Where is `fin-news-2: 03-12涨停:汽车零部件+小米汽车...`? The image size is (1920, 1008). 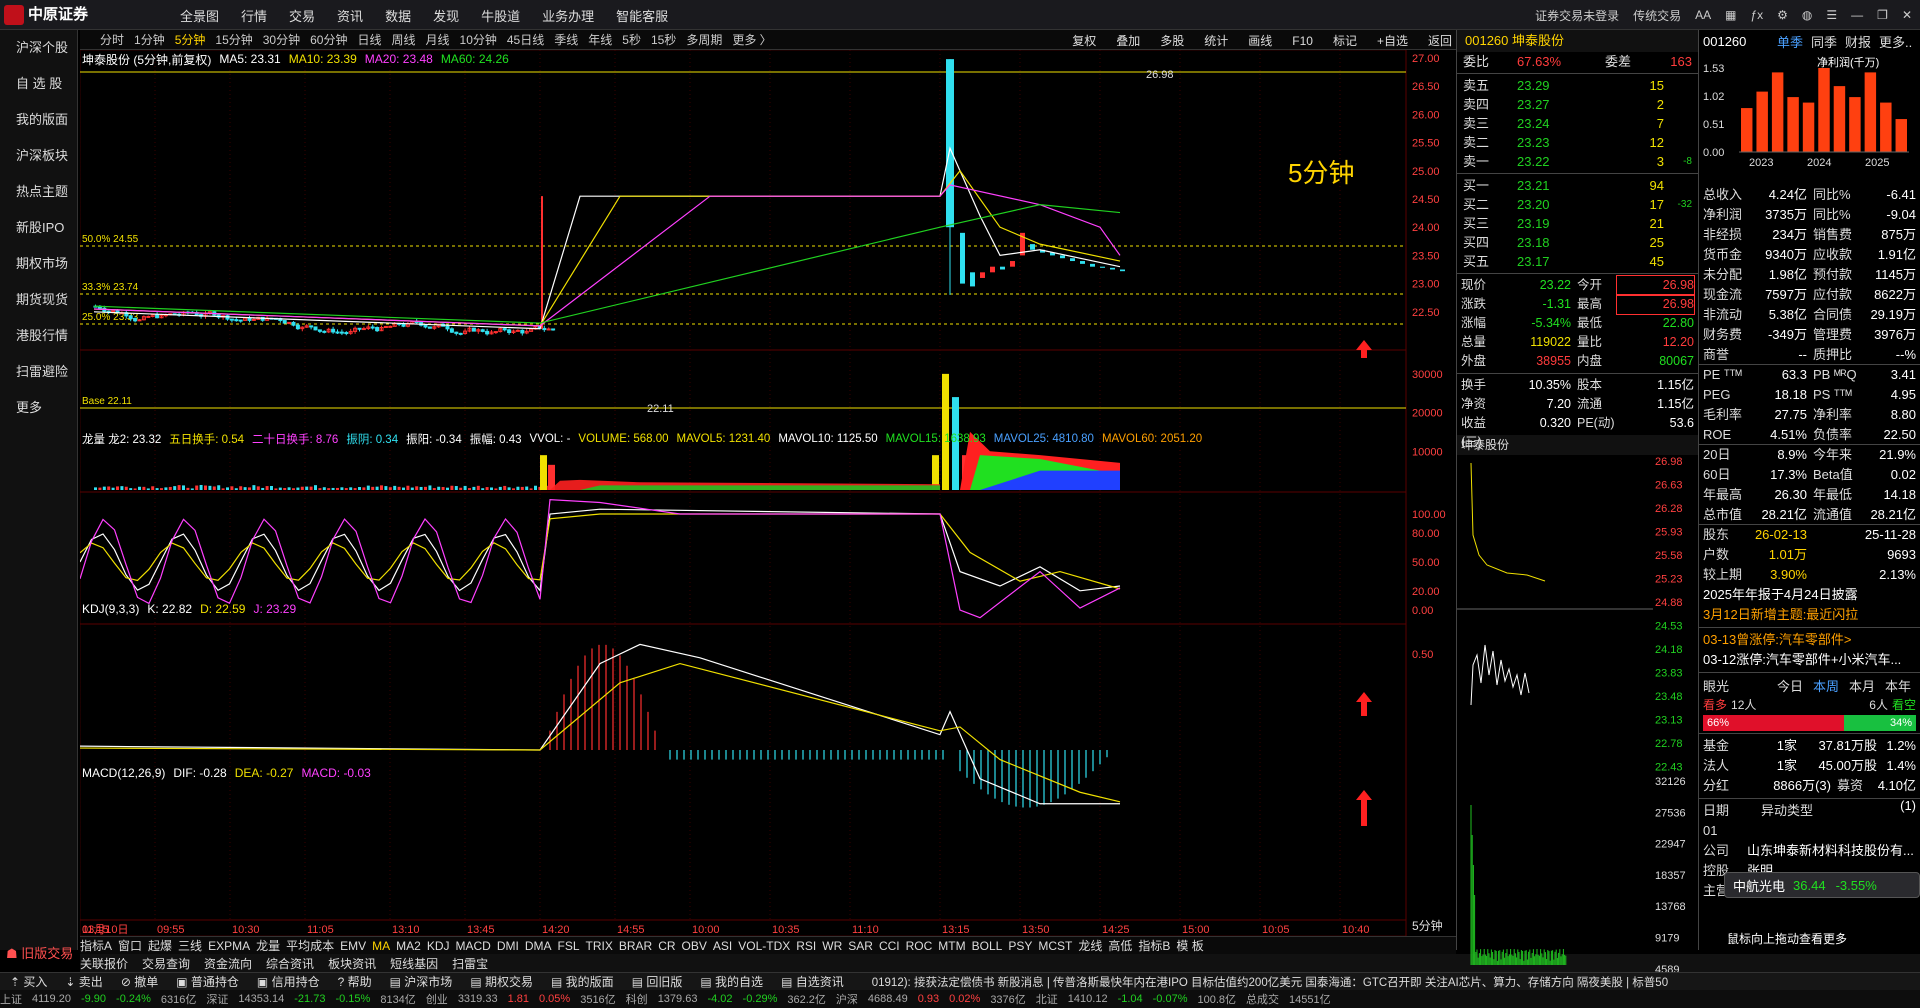 fin-news-2: 03-12涨停:汽车零部件+小米汽车... is located at coordinates (1809, 660).